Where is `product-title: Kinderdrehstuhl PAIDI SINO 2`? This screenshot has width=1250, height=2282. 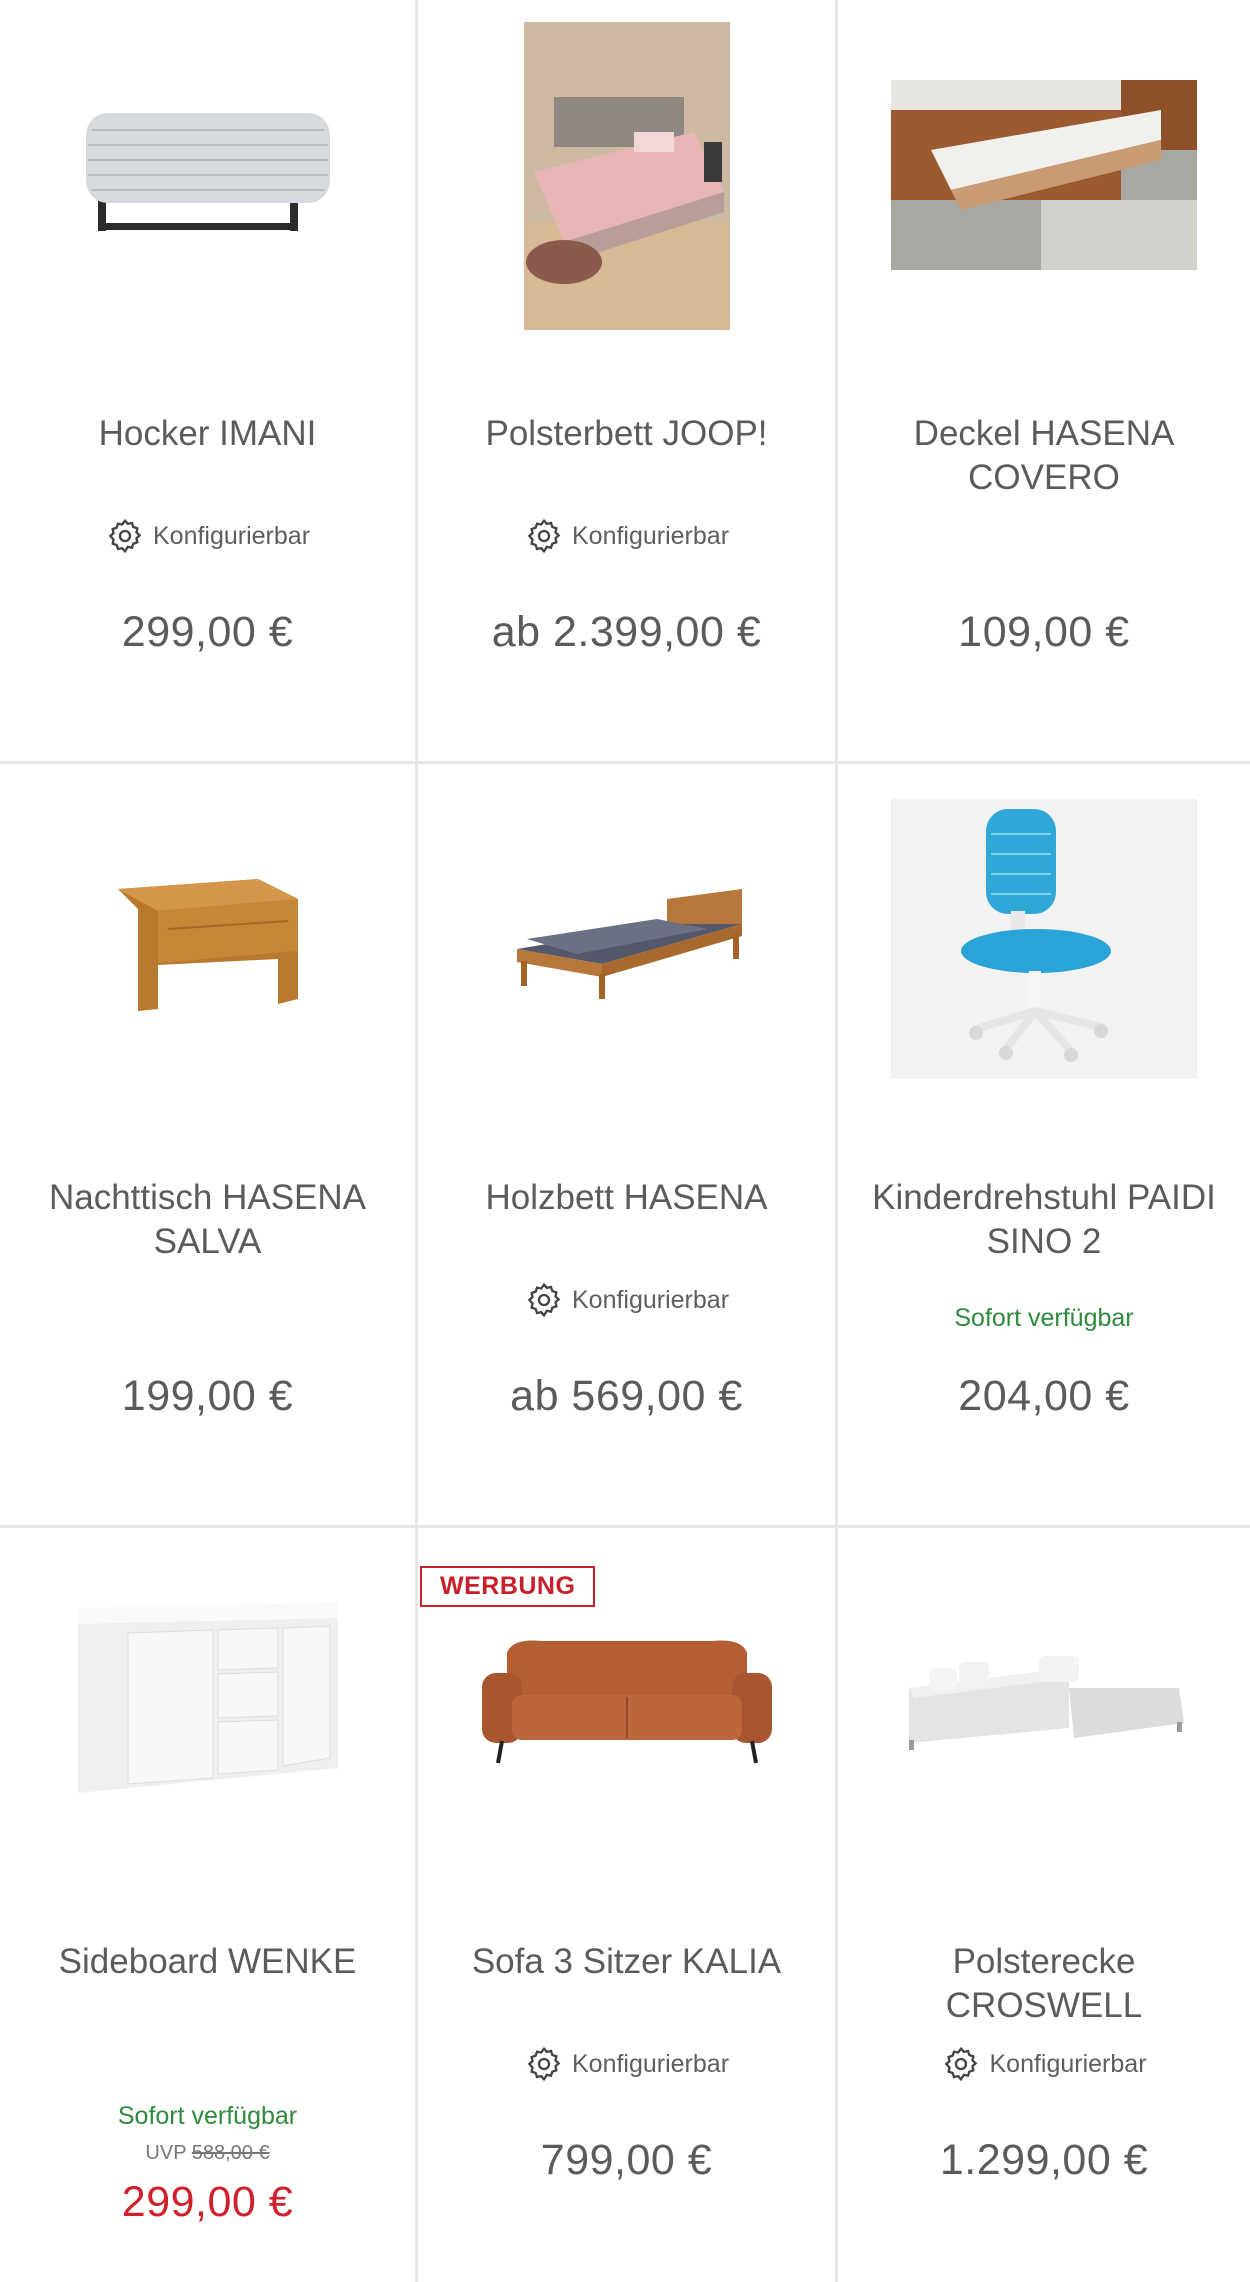 product-title: Kinderdrehstuhl PAIDI SINO 2 is located at coordinates (1044, 1220).